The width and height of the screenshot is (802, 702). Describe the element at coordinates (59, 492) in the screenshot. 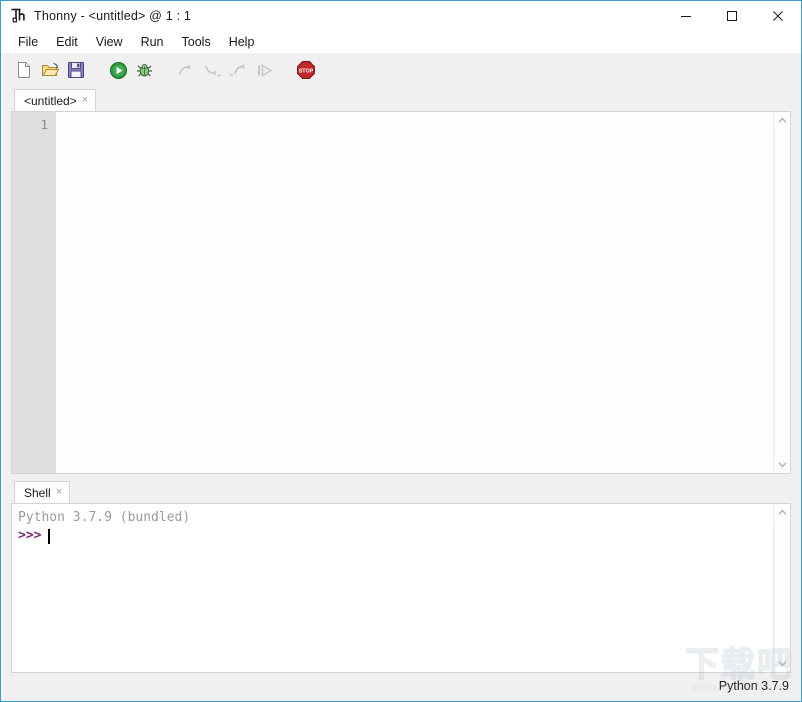

I see `tab-shell-close-icon: ×` at that location.